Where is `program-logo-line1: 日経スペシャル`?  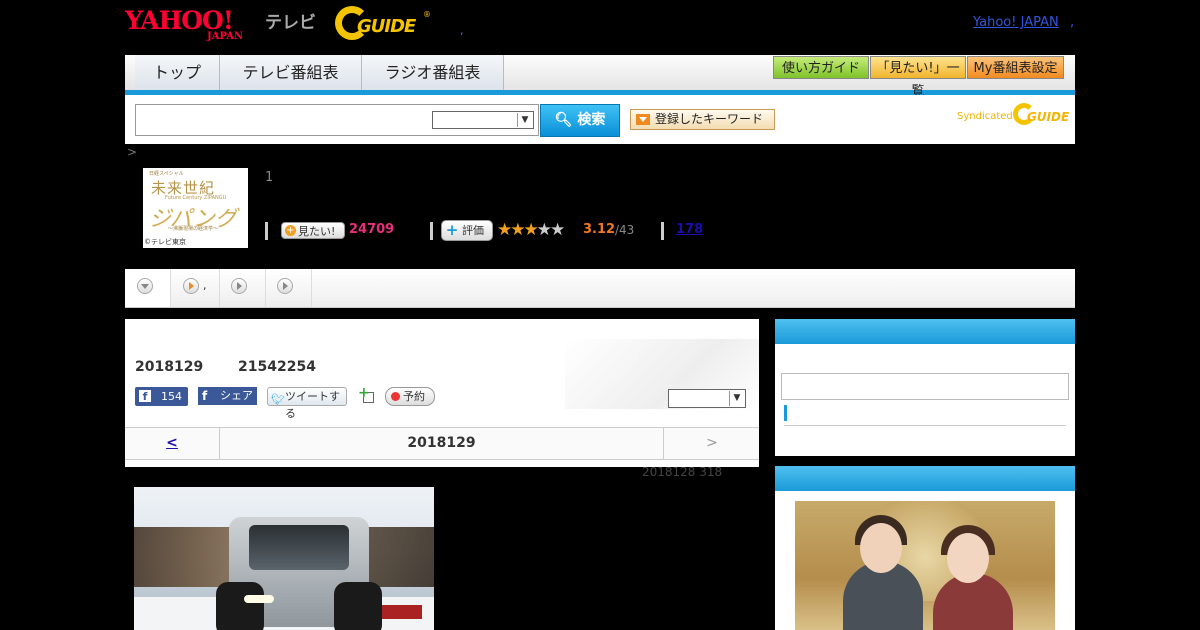
program-logo-line1: 日経スペシャル is located at coordinates (166, 174).